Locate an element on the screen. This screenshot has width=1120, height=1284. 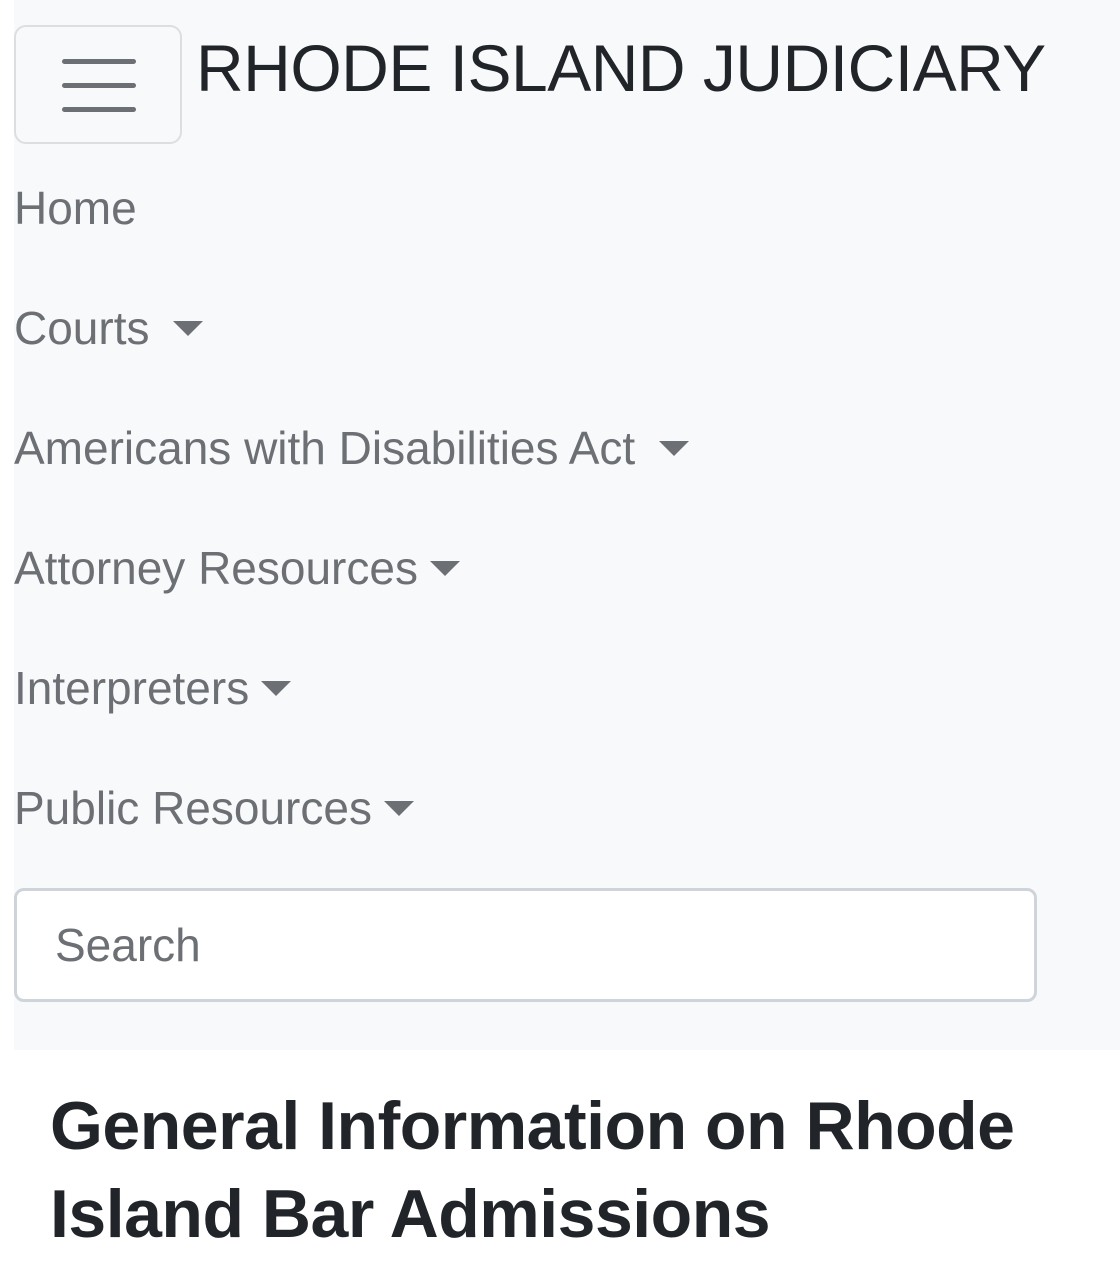
nav-item-attorney-resources: Attorney Resources is located at coordinates (351, 568).